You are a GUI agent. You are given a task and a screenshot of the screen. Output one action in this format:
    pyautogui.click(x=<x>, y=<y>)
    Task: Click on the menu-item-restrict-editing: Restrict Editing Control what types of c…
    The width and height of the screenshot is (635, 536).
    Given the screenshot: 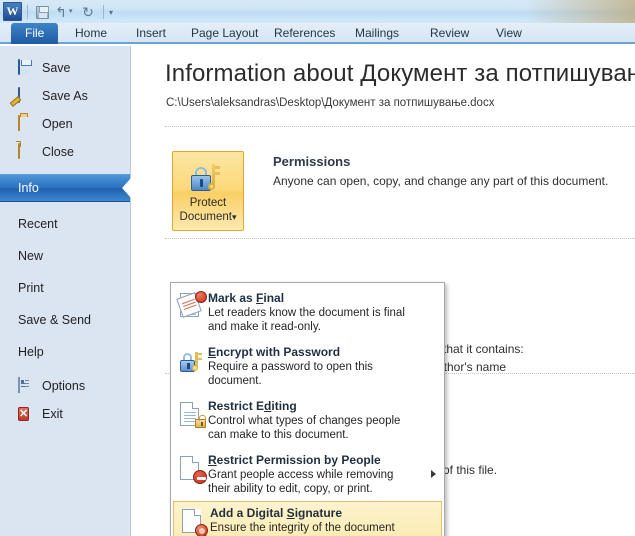 What is the action you would take?
    pyautogui.click(x=307, y=421)
    